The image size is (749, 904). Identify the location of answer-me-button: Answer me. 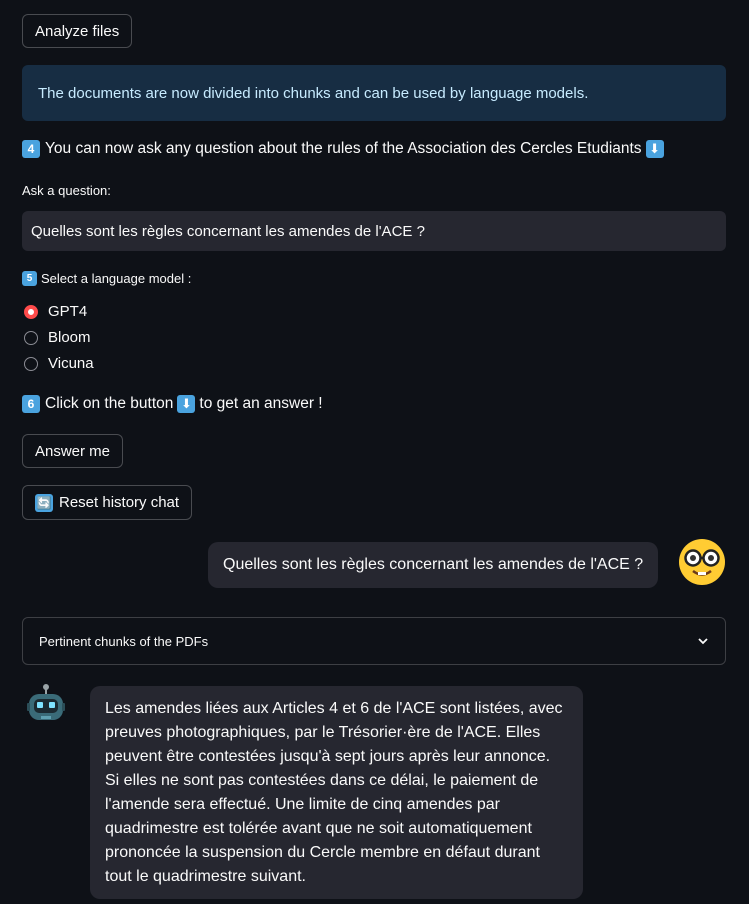
(73, 451).